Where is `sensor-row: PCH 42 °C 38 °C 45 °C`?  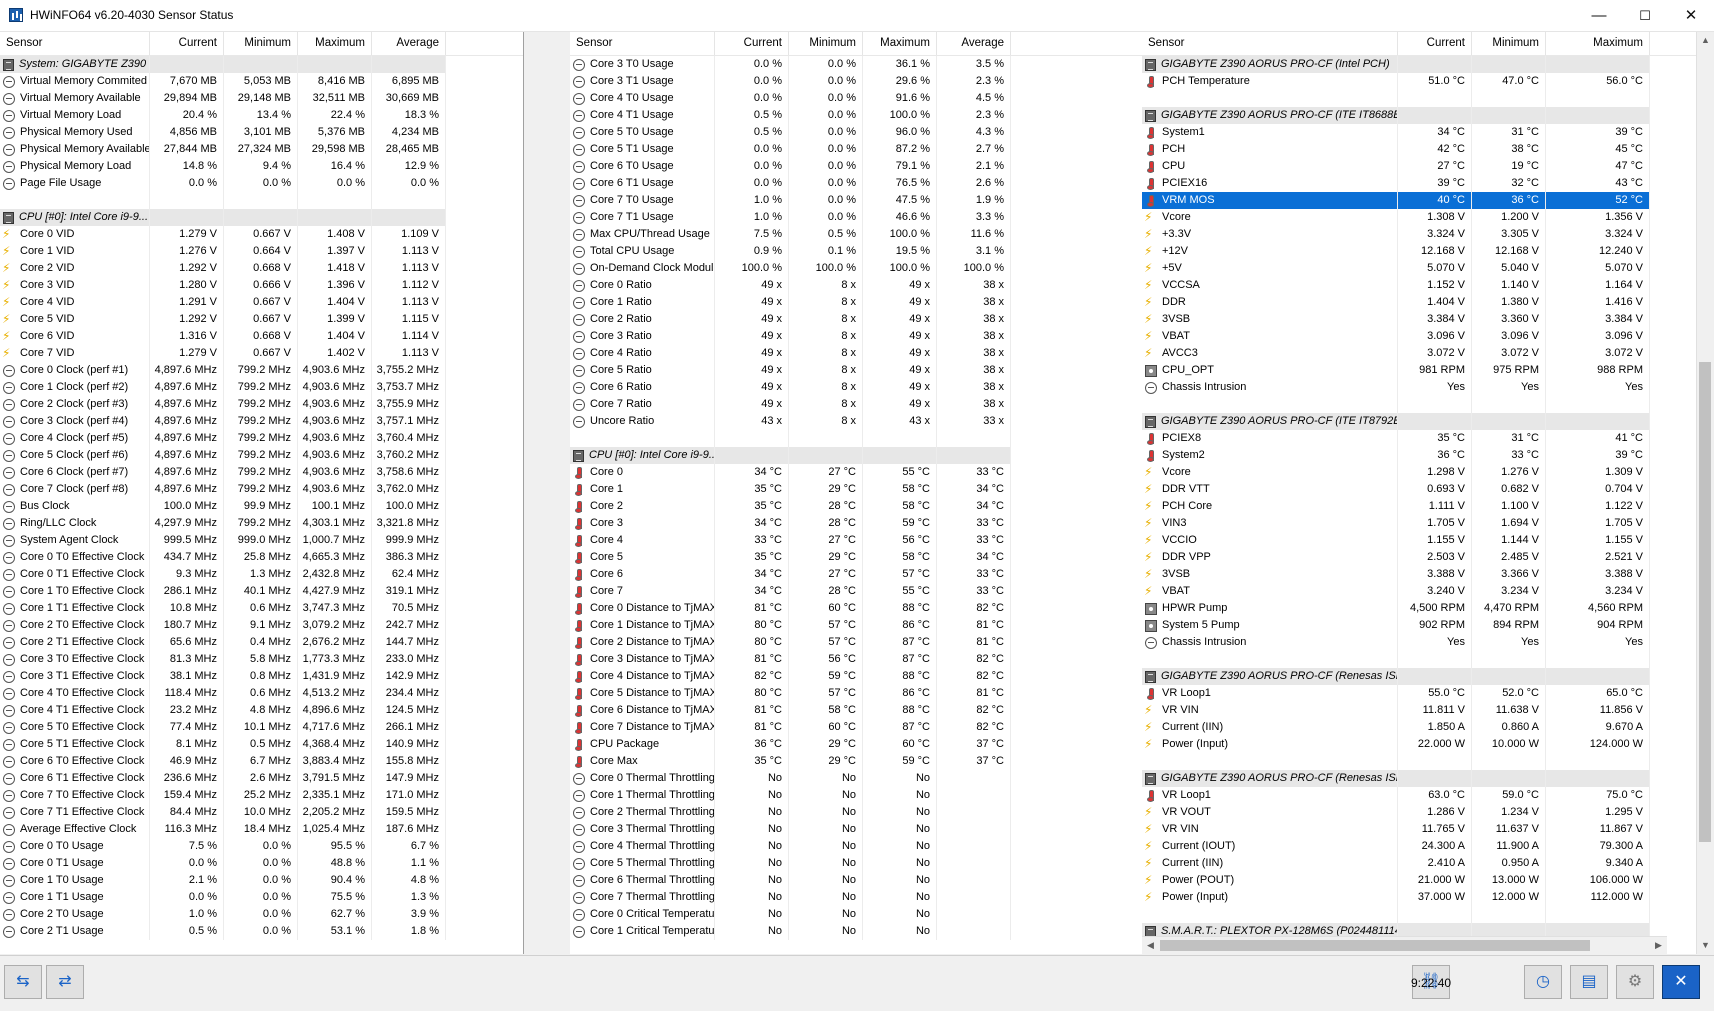
sensor-row: PCH 42 °C 38 °C 45 °C is located at coordinates (1428, 149).